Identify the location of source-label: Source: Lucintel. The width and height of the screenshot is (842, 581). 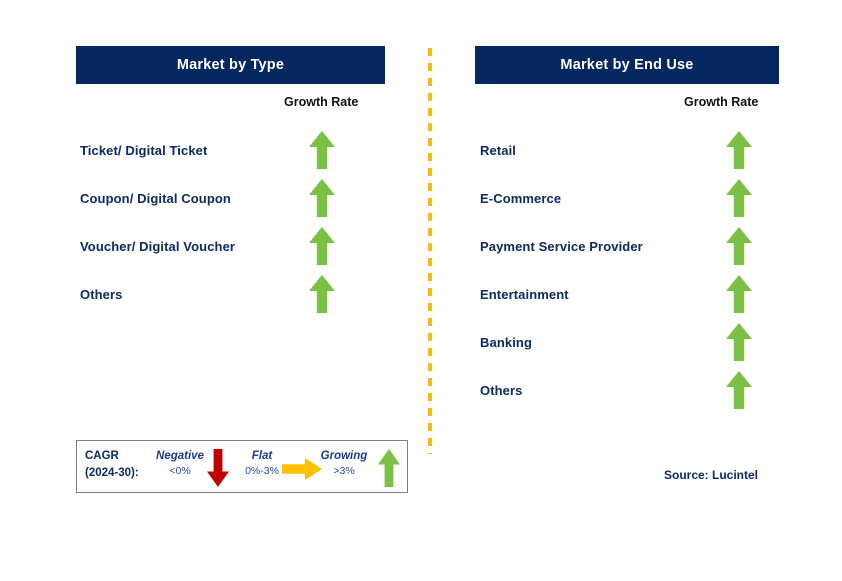
(711, 475).